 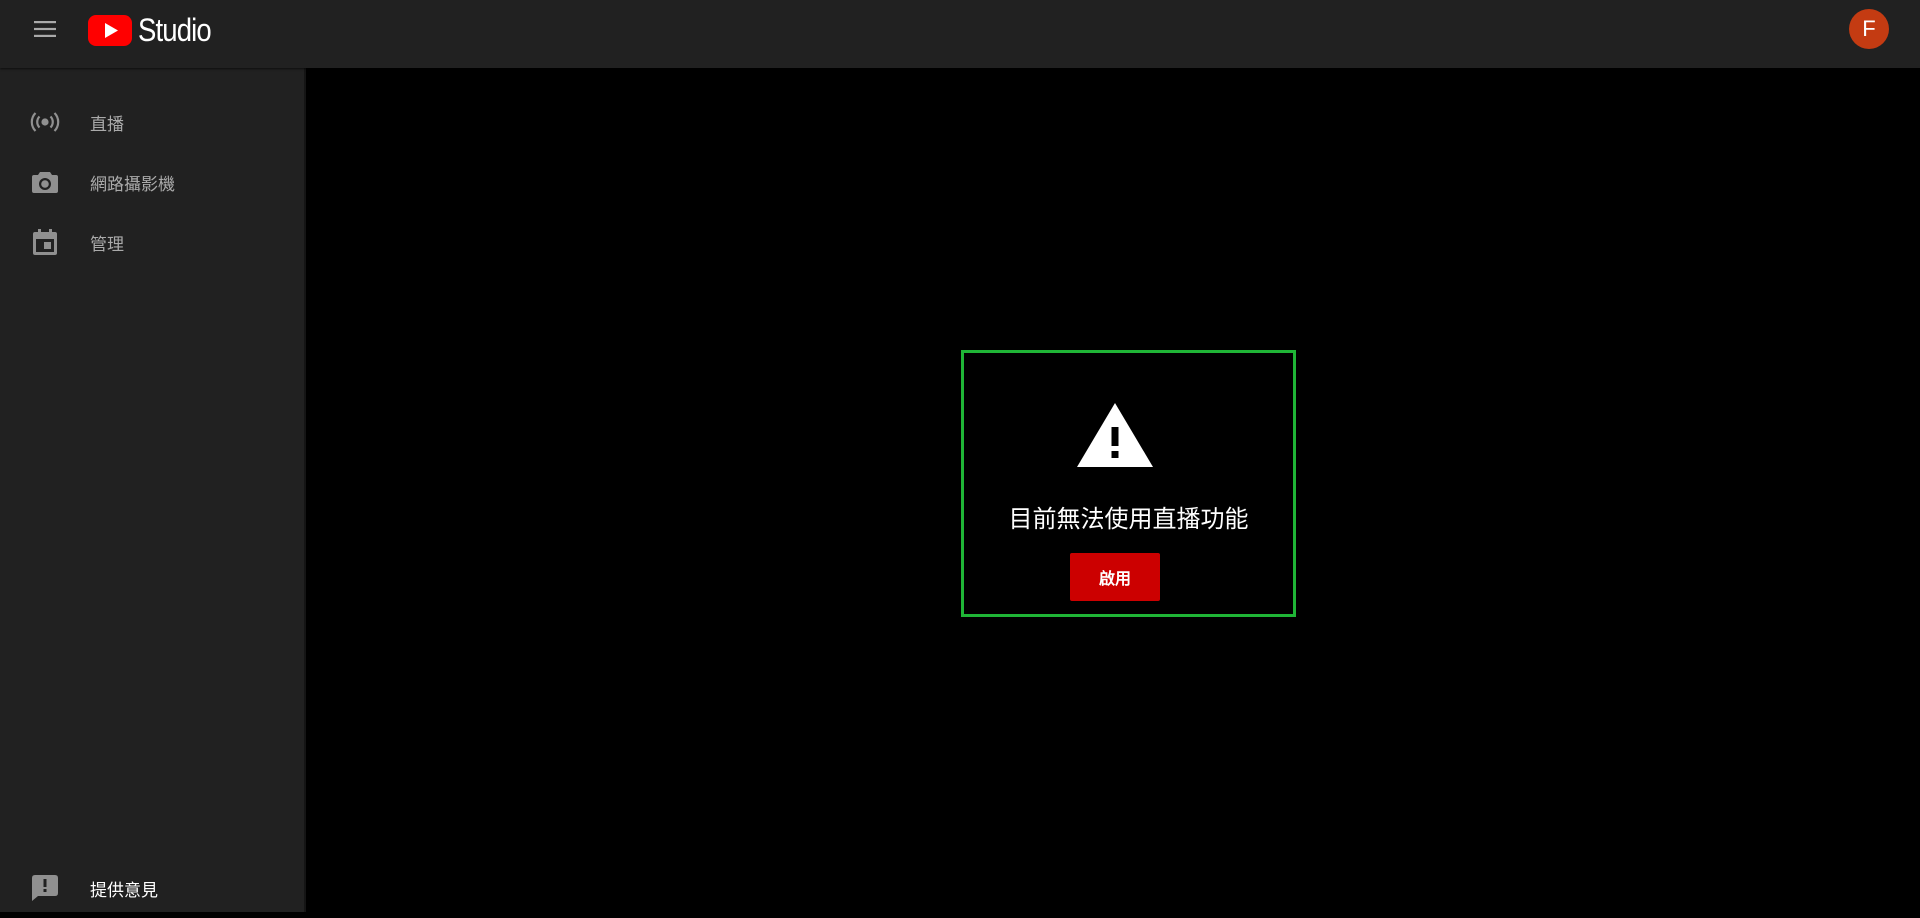 What do you see at coordinates (132, 184) in the screenshot?
I see `sidebar-item-label: 網路攝影機` at bounding box center [132, 184].